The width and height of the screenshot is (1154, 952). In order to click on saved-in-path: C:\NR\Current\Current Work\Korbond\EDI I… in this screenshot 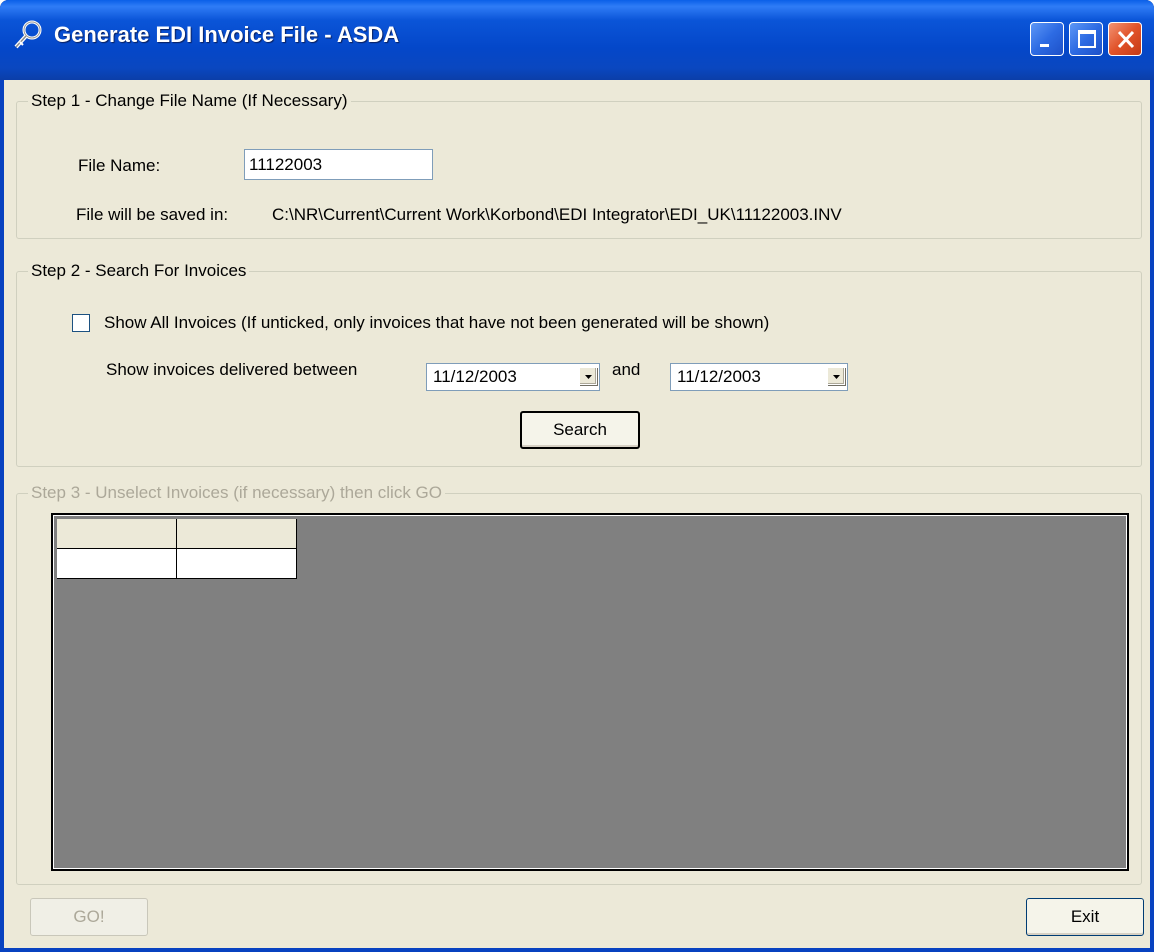, I will do `click(557, 214)`.